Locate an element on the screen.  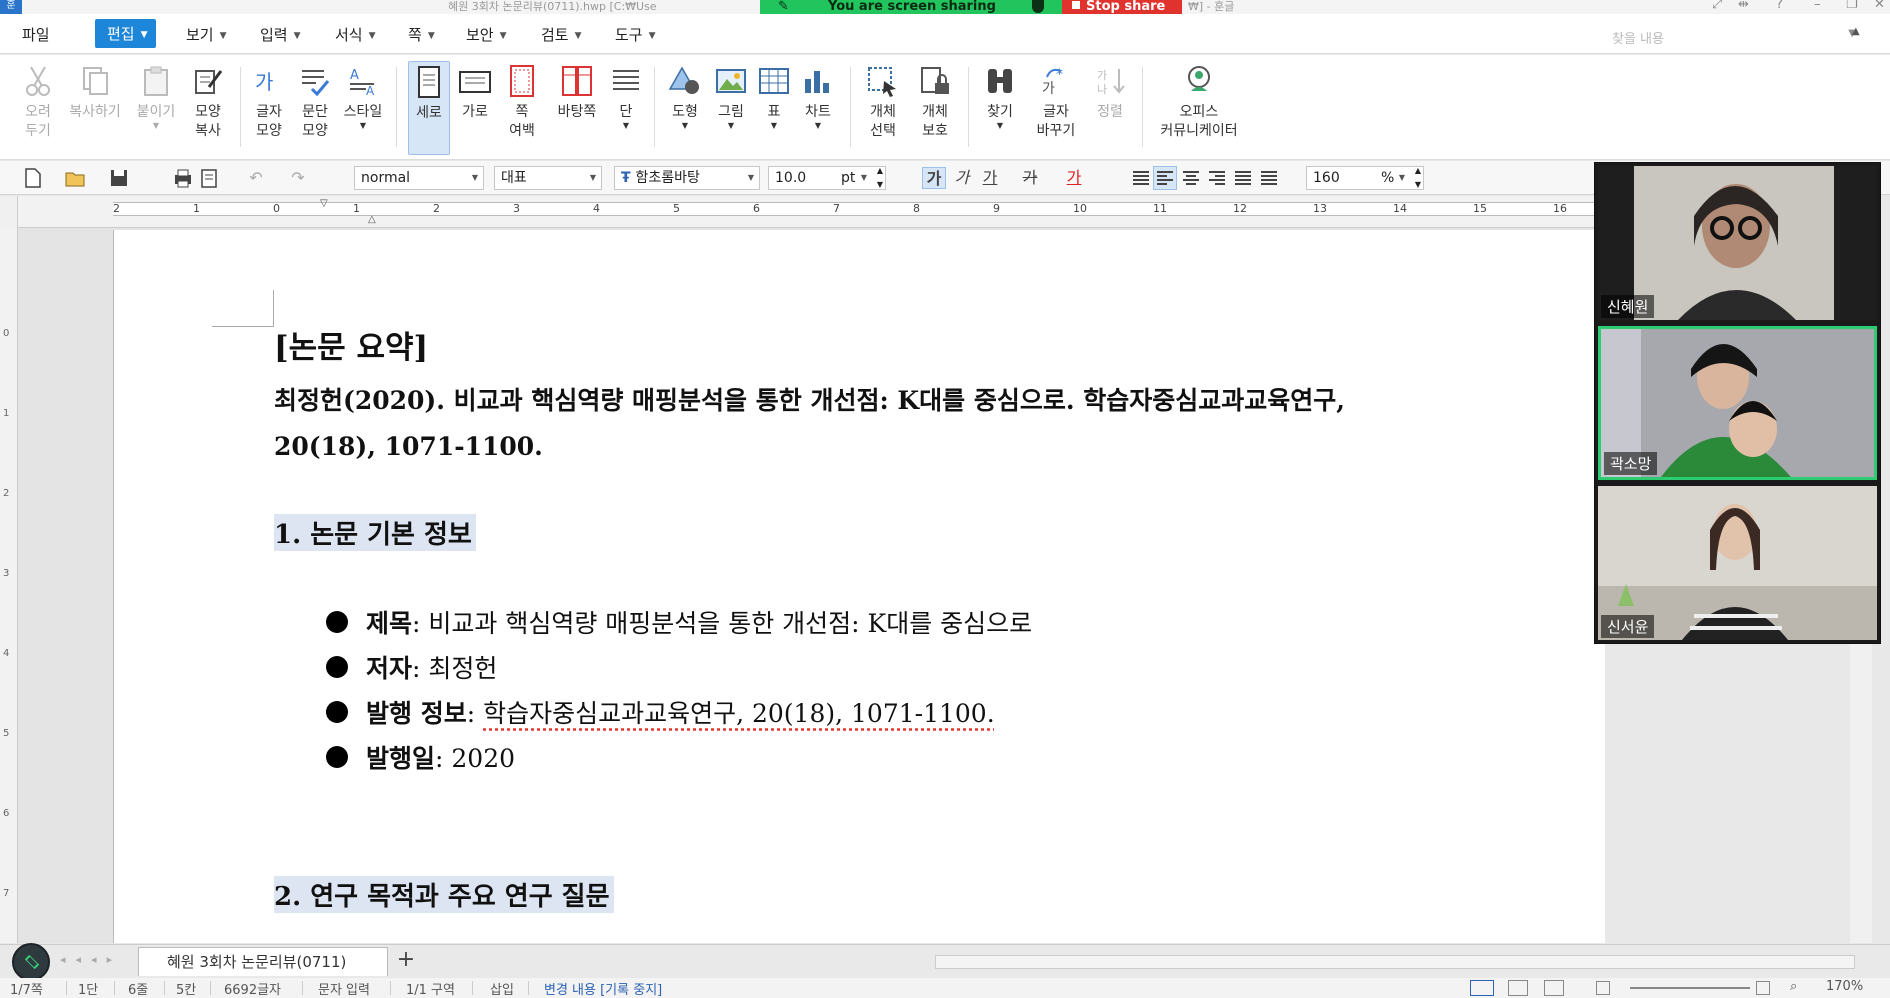
menu-file: 파일 is located at coordinates (36, 34).